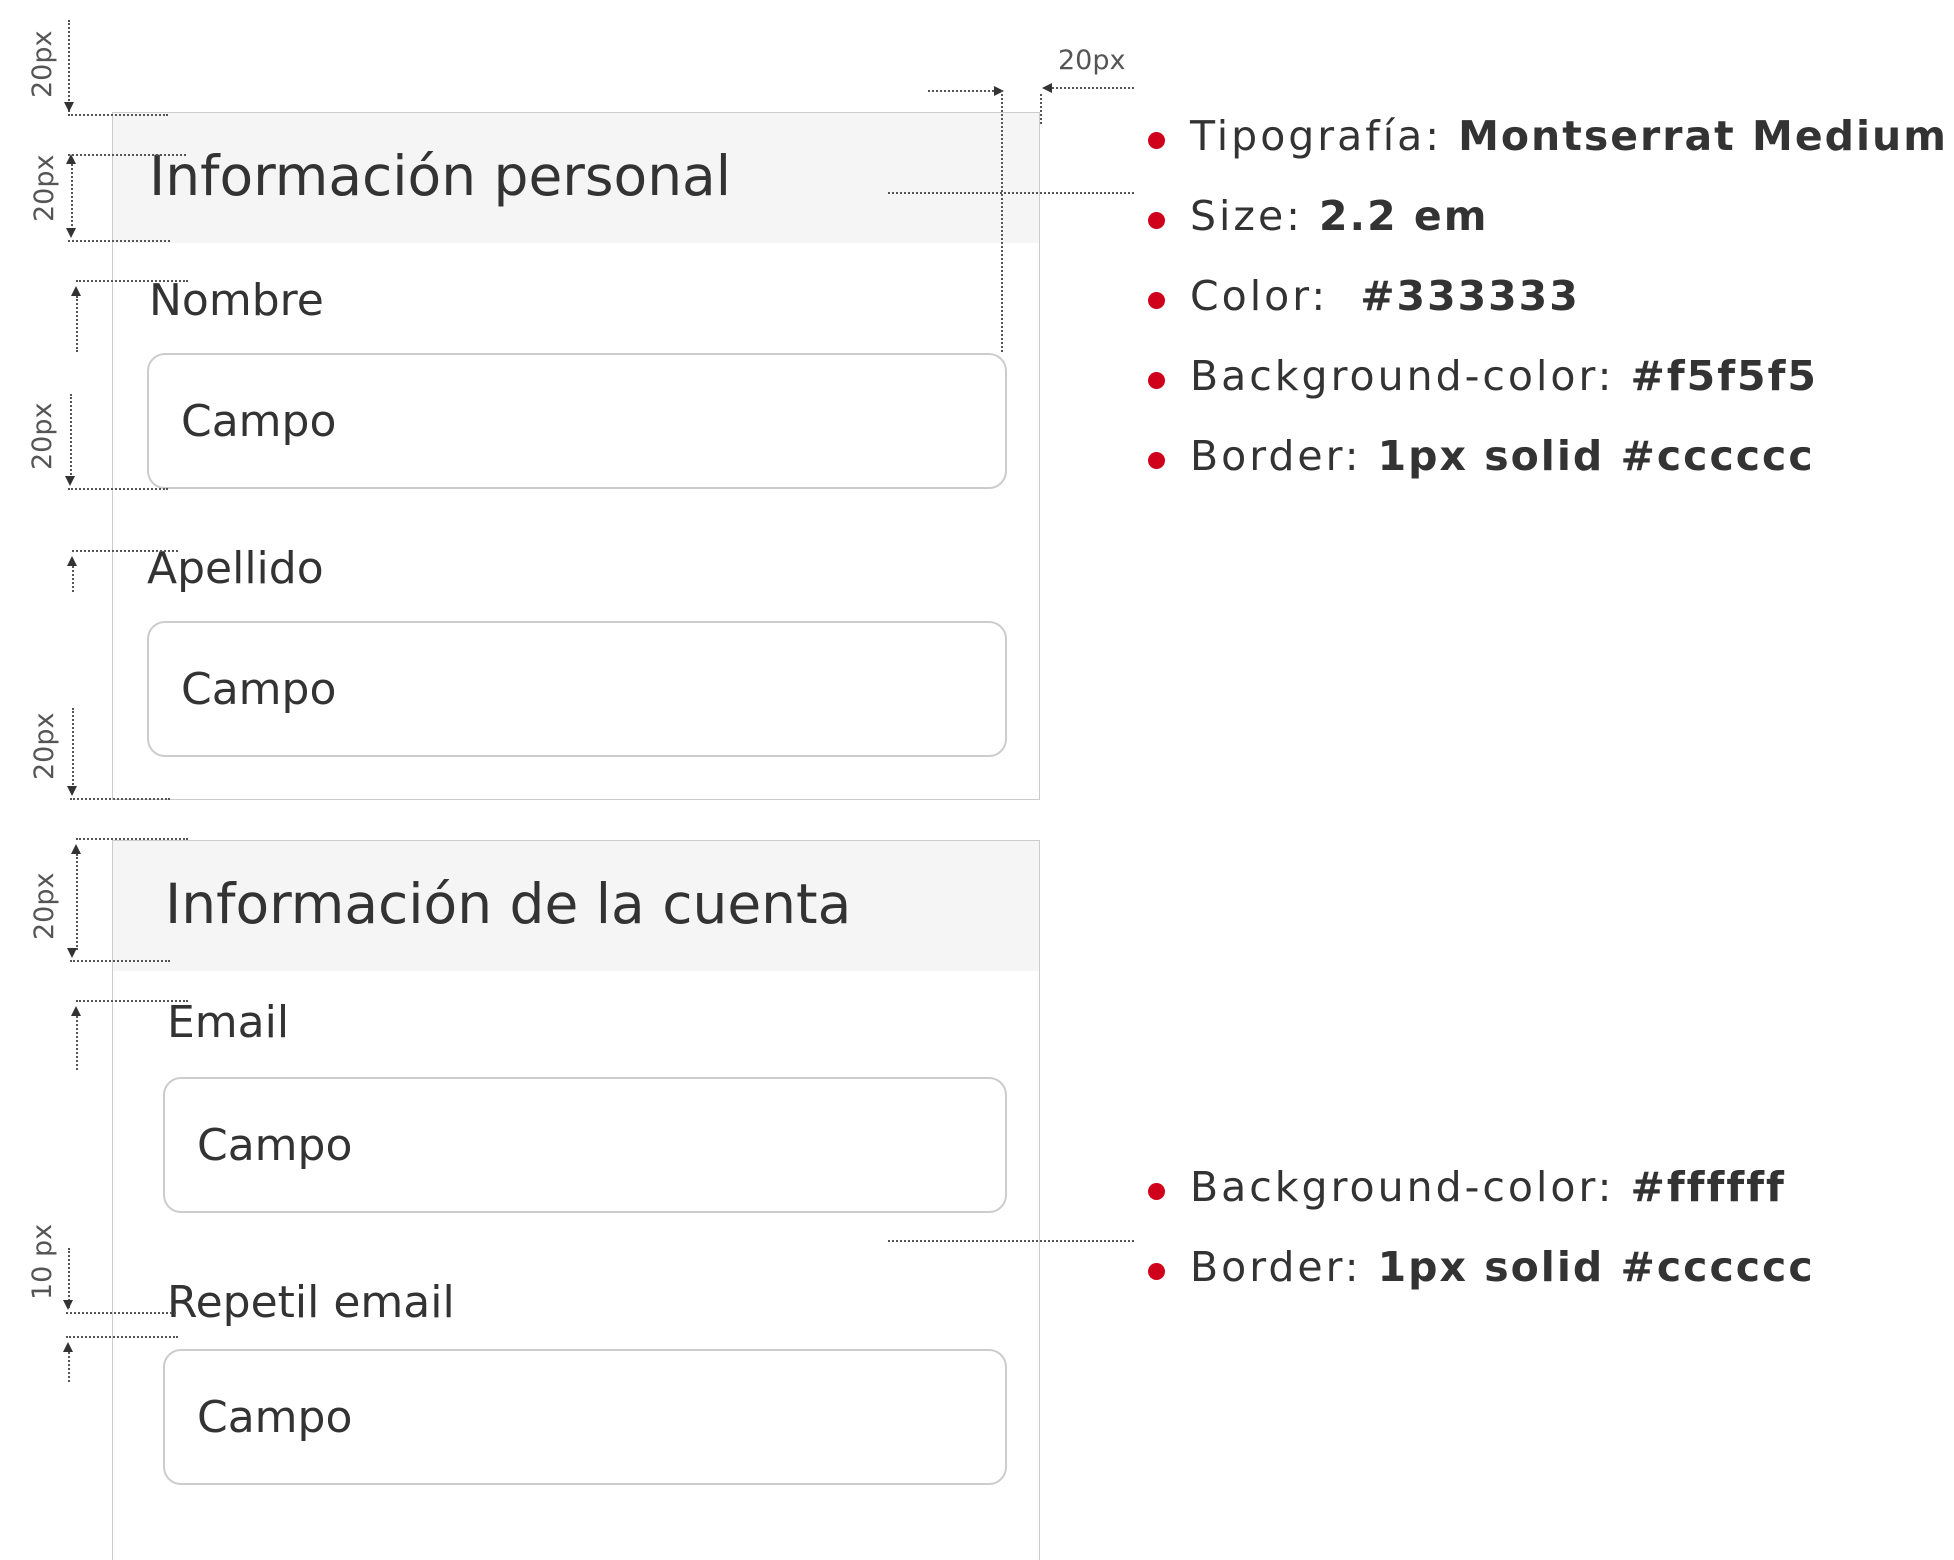 The width and height of the screenshot is (1954, 1560). Describe the element at coordinates (1724, 376) in the screenshot. I see `spec-value: #f5f5f5` at that location.